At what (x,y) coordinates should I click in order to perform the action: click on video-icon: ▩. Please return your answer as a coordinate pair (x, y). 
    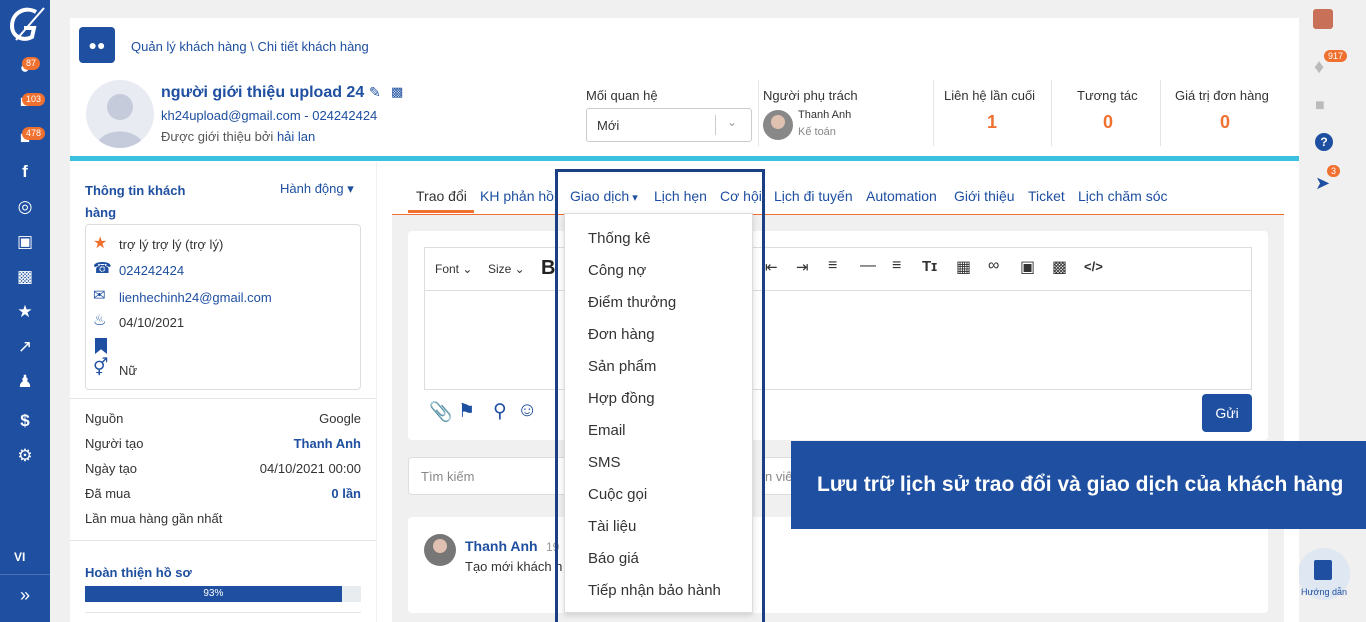
    Looking at the image, I should click on (1059, 267).